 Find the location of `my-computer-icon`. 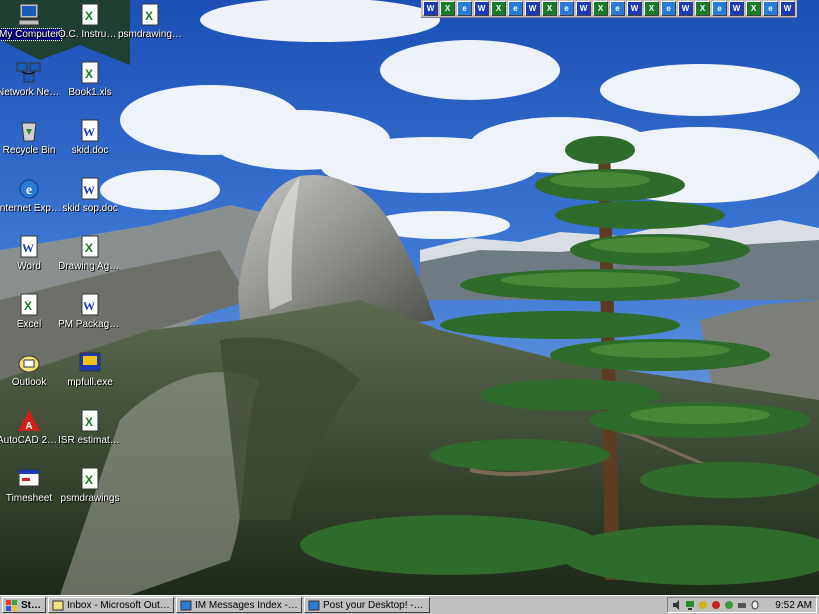

my-computer-icon is located at coordinates (29, 14).